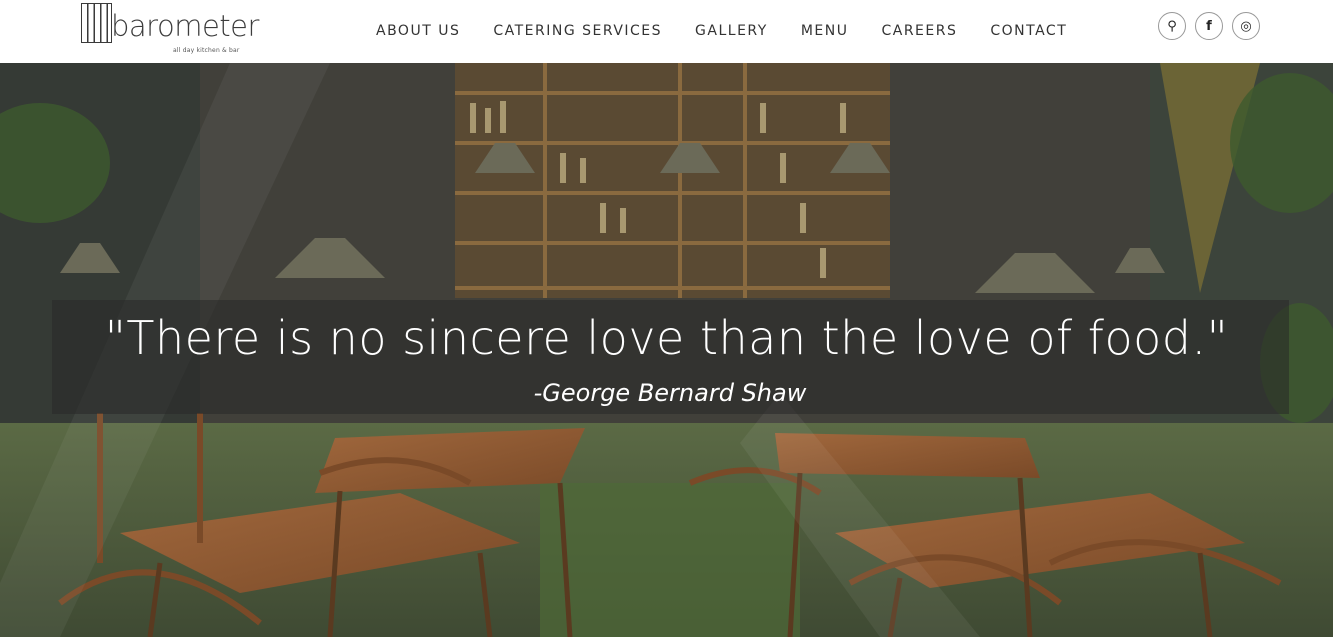 The width and height of the screenshot is (1333, 637). I want to click on brand-logo: barometer all day kitchen & bar, so click(170, 30).